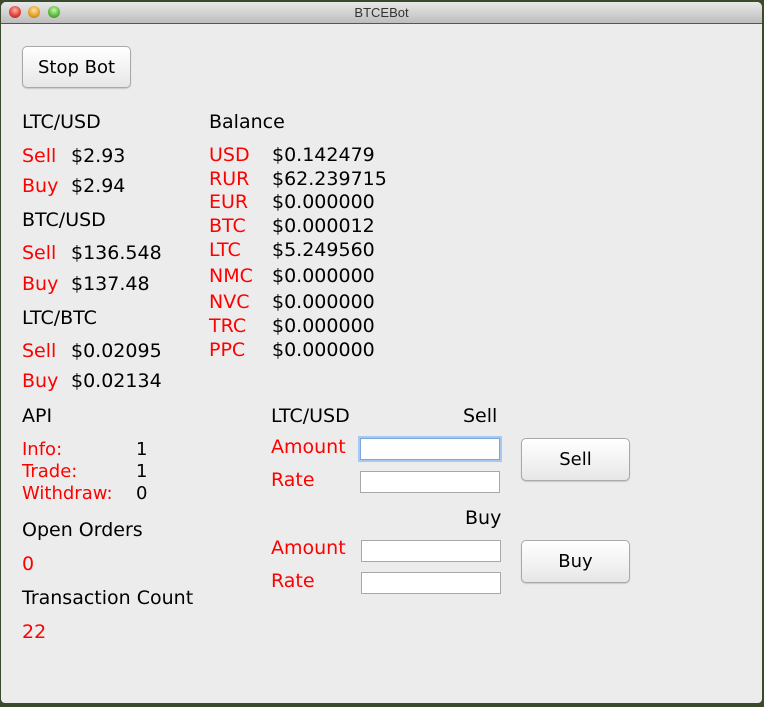 This screenshot has height=707, width=764. What do you see at coordinates (108, 598) in the screenshot?
I see `transaction-count-title: Transaction Count` at bounding box center [108, 598].